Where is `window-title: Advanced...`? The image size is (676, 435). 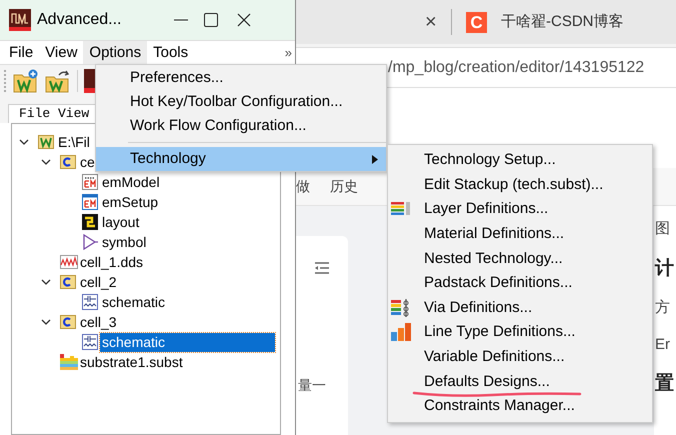
window-title: Advanced... is located at coordinates (79, 20).